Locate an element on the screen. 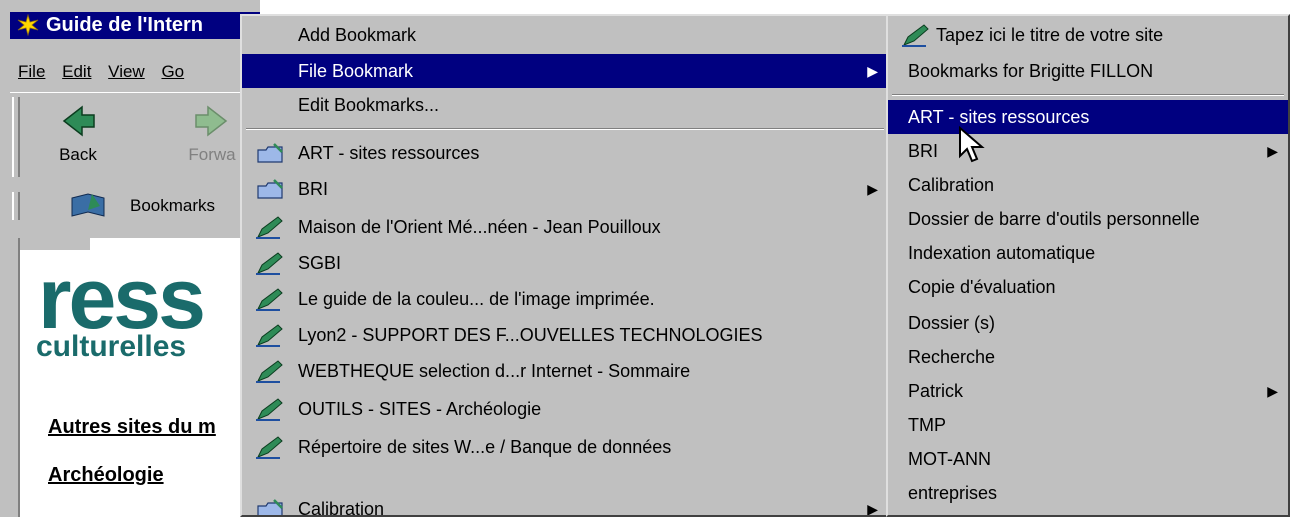 This screenshot has height=517, width=1290. netscape-icon is located at coordinates (28, 25).